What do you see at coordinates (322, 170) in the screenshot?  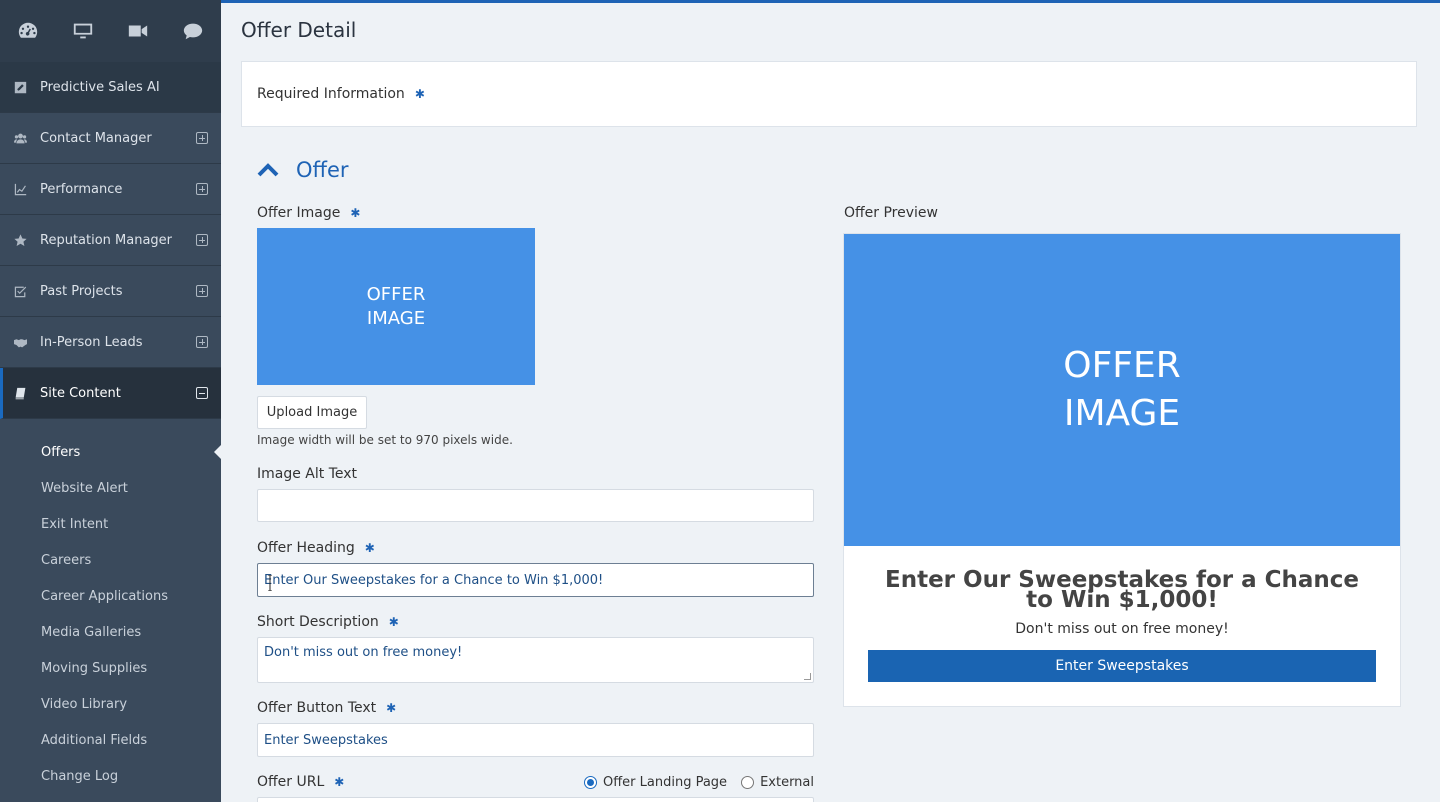 I see `offer-section-title: Offer` at bounding box center [322, 170].